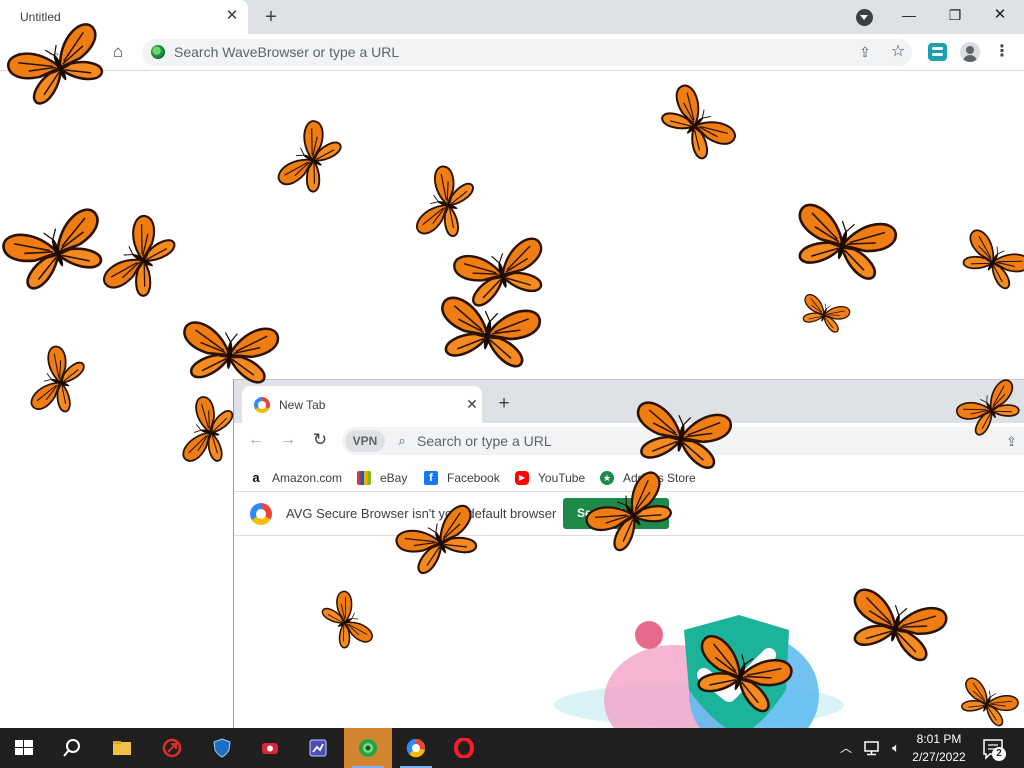 The width and height of the screenshot is (1024, 768). What do you see at coordinates (955, 15) in the screenshot?
I see `restore-icon: ❐` at bounding box center [955, 15].